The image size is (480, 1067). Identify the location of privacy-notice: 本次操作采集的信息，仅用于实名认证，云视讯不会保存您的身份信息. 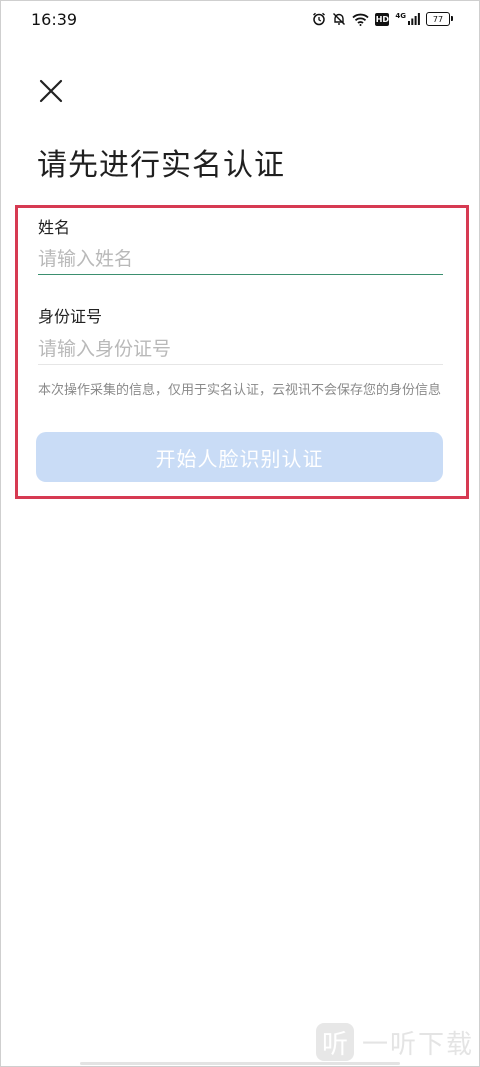
(240, 390).